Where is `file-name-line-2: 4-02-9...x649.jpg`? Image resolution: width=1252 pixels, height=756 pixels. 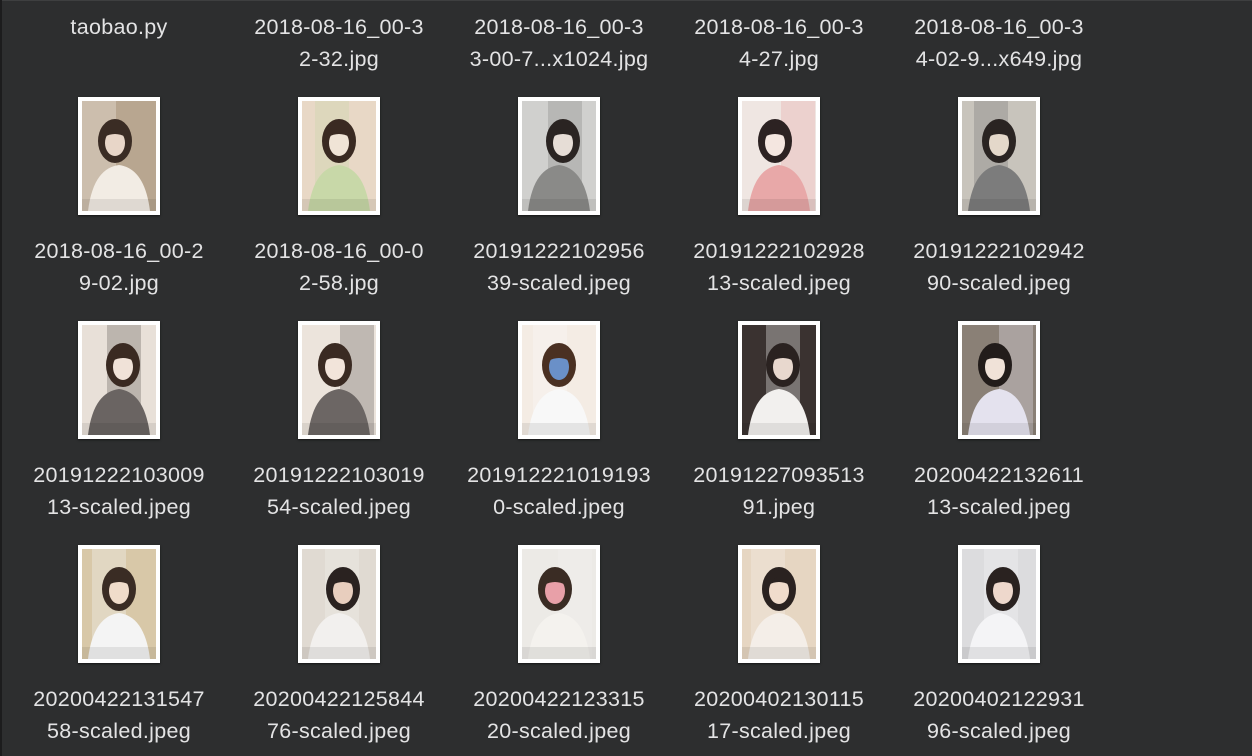
file-name-line-2: 4-02-9...x649.jpg is located at coordinates (999, 59).